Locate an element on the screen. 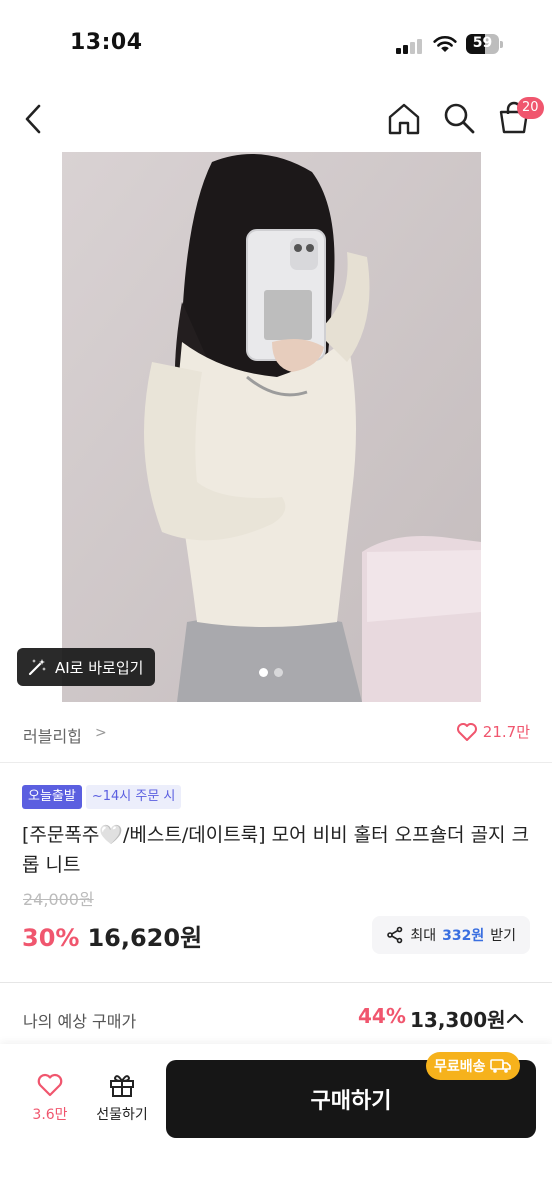 This screenshot has width=552, height=1200. share-reward-button: 최대 332원 받기 is located at coordinates (451, 935).